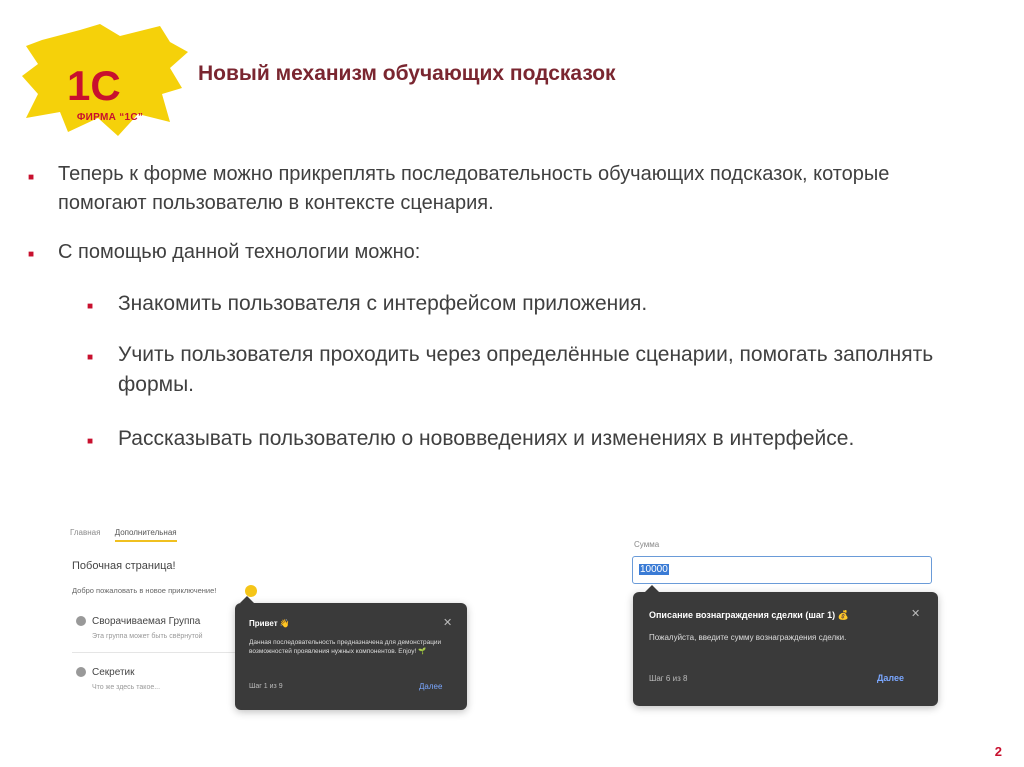  What do you see at coordinates (647, 544) in the screenshot?
I see `sum-label: Сумма` at bounding box center [647, 544].